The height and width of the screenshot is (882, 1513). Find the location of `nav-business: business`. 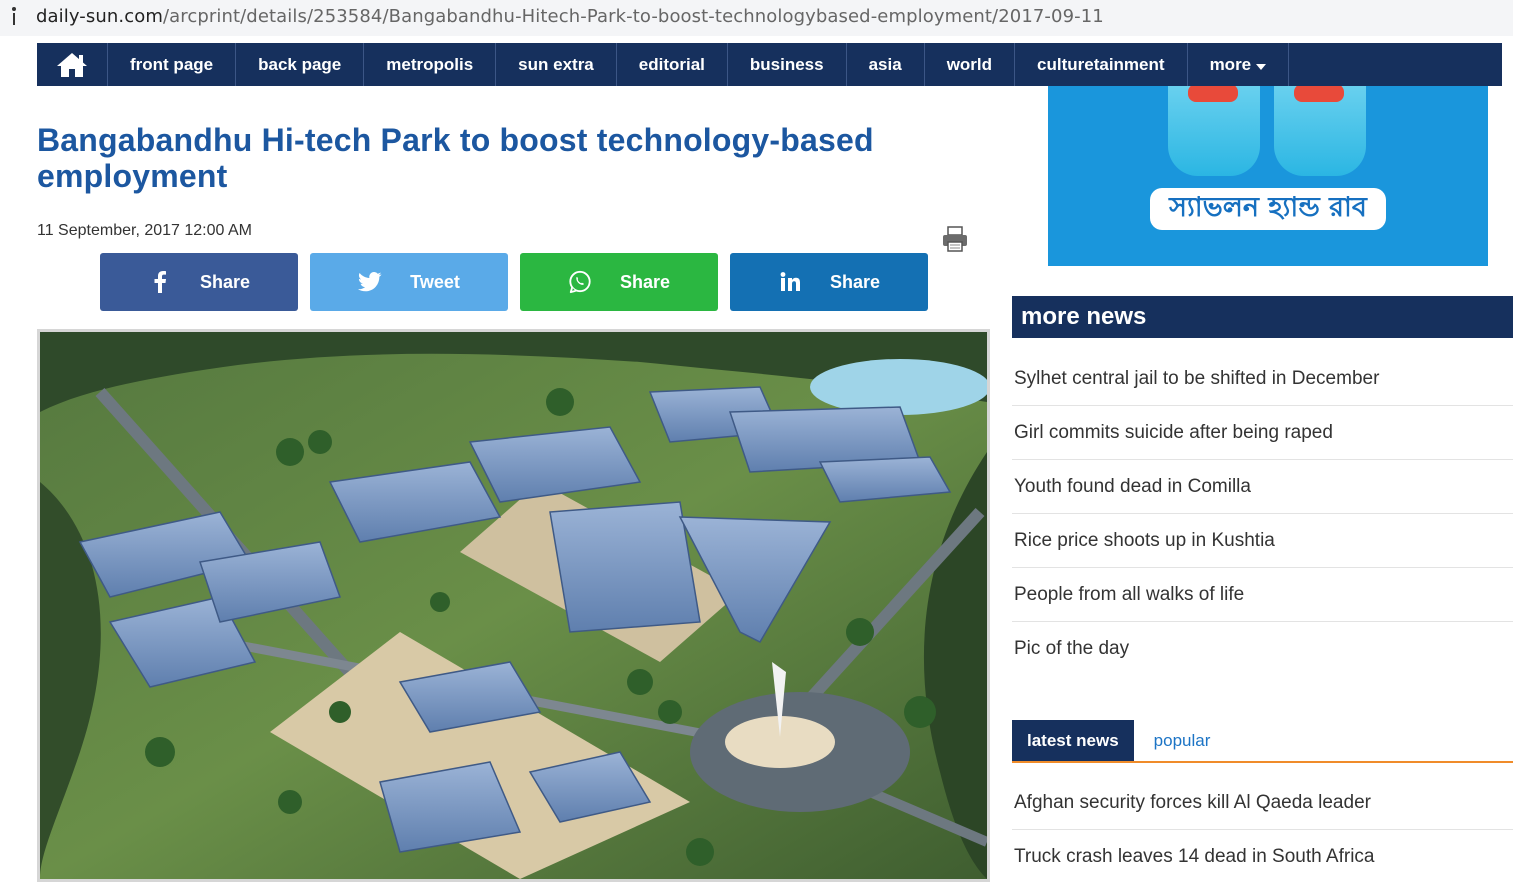

nav-business: business is located at coordinates (787, 64).